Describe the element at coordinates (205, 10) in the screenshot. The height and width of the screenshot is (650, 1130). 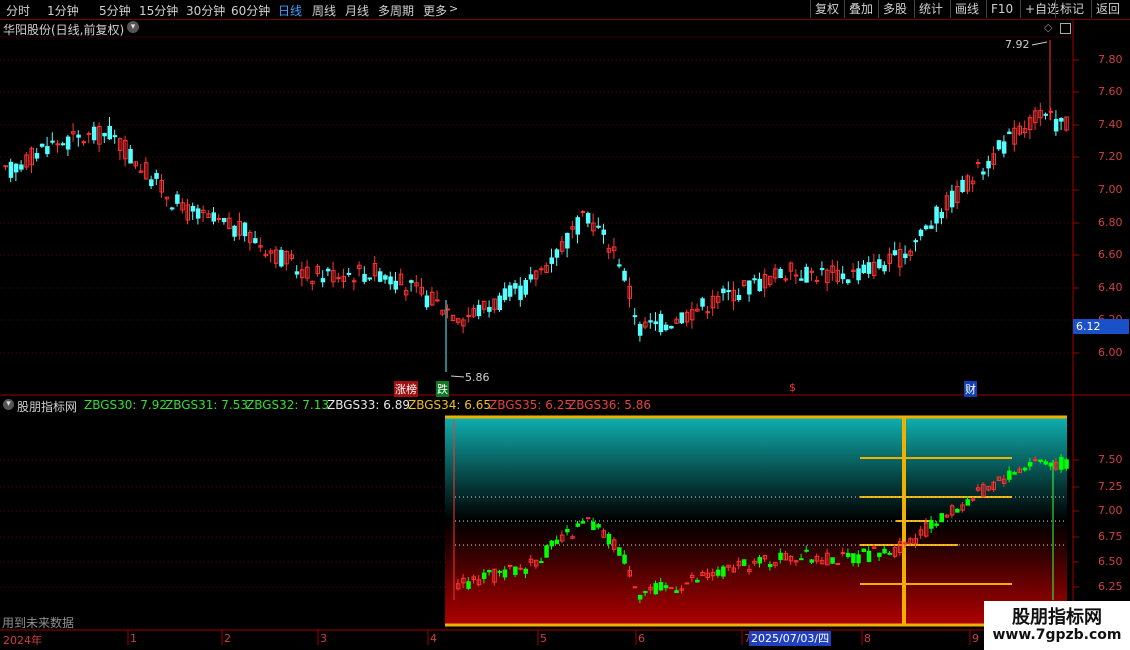
I see `period-tab-30min: 30分钟` at that location.